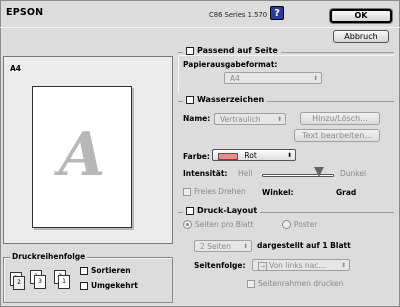  What do you see at coordinates (197, 118) in the screenshot?
I see `watermark-name-label: Name:` at bounding box center [197, 118].